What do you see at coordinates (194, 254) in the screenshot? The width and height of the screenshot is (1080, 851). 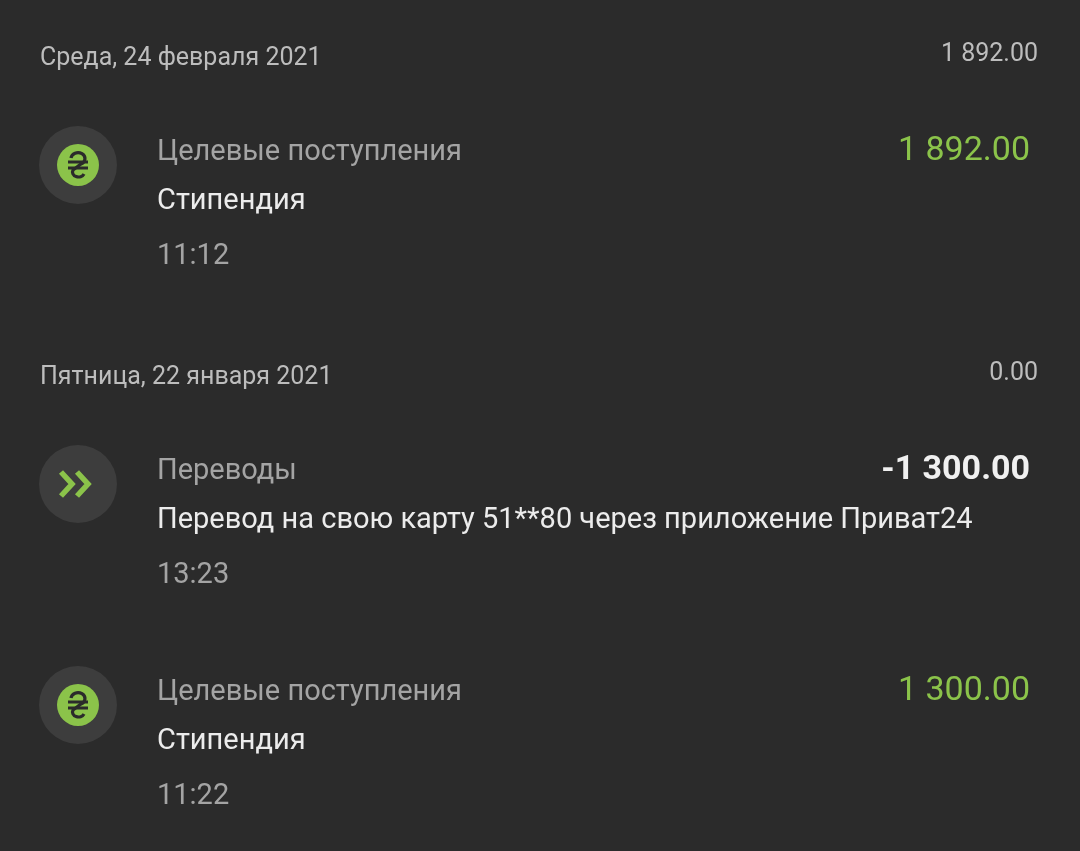 I see `transaction-time: 11:12` at bounding box center [194, 254].